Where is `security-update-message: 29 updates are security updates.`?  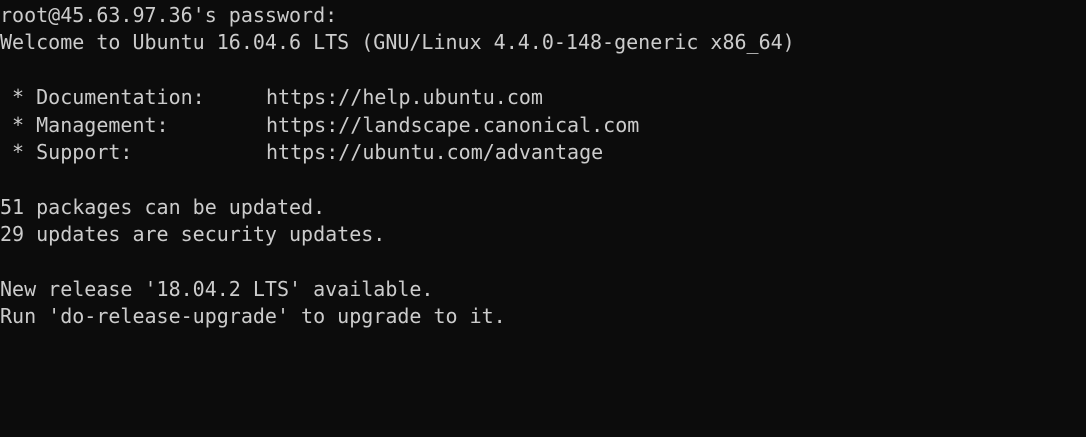 security-update-message: 29 updates are security updates. is located at coordinates (193, 234).